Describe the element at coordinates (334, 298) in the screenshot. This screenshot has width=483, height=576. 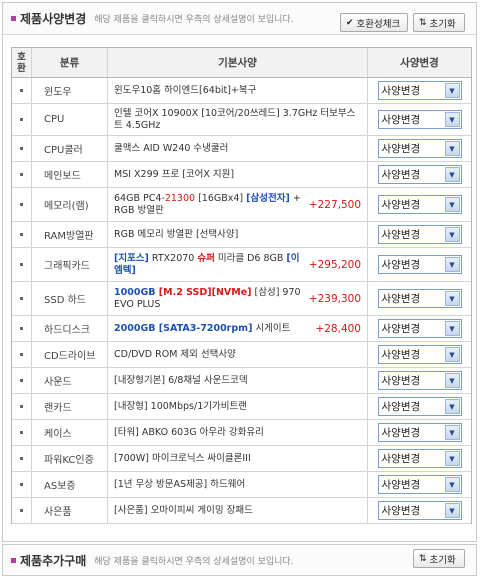
I see `option-price: +239,300` at that location.